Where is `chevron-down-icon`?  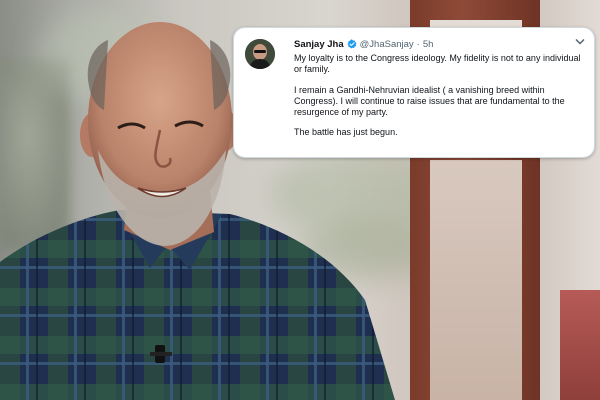 chevron-down-icon is located at coordinates (580, 42).